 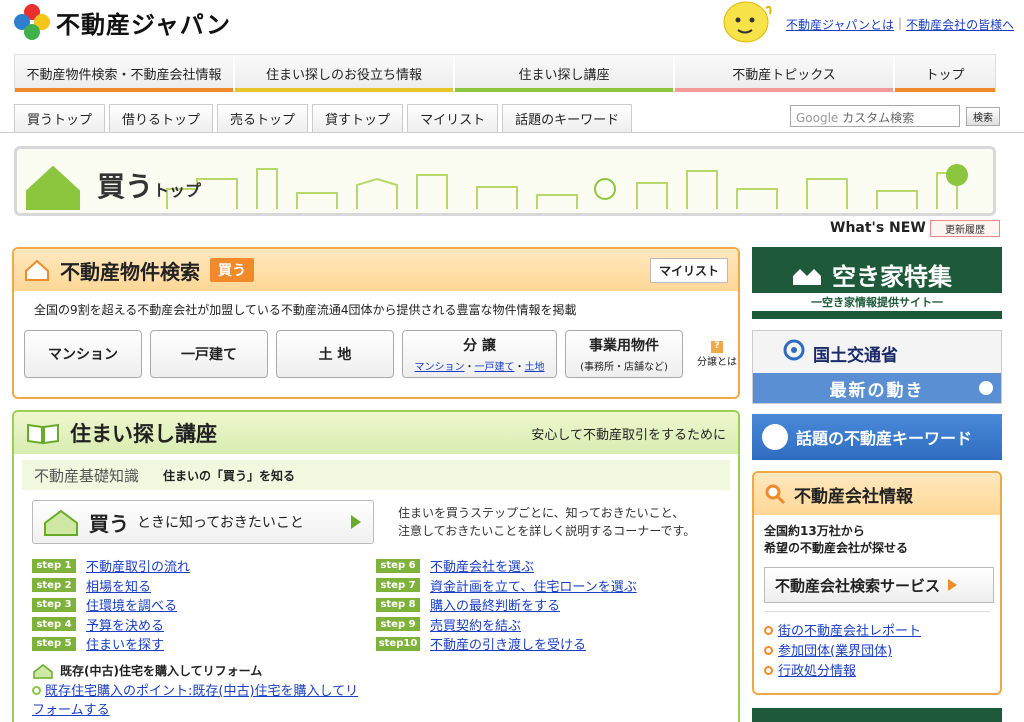 I want to click on update-history-button: 更新履歴, so click(x=965, y=228).